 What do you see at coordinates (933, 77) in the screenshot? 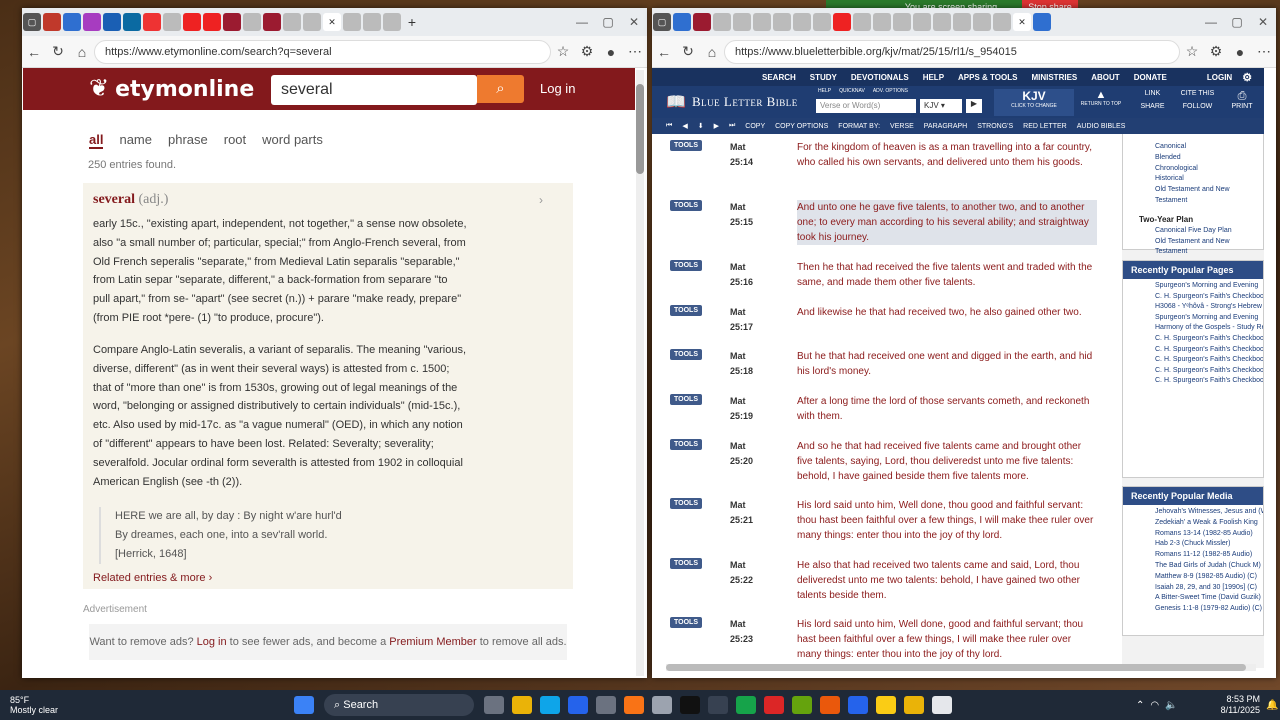
I see `nav-help: HELP` at bounding box center [933, 77].